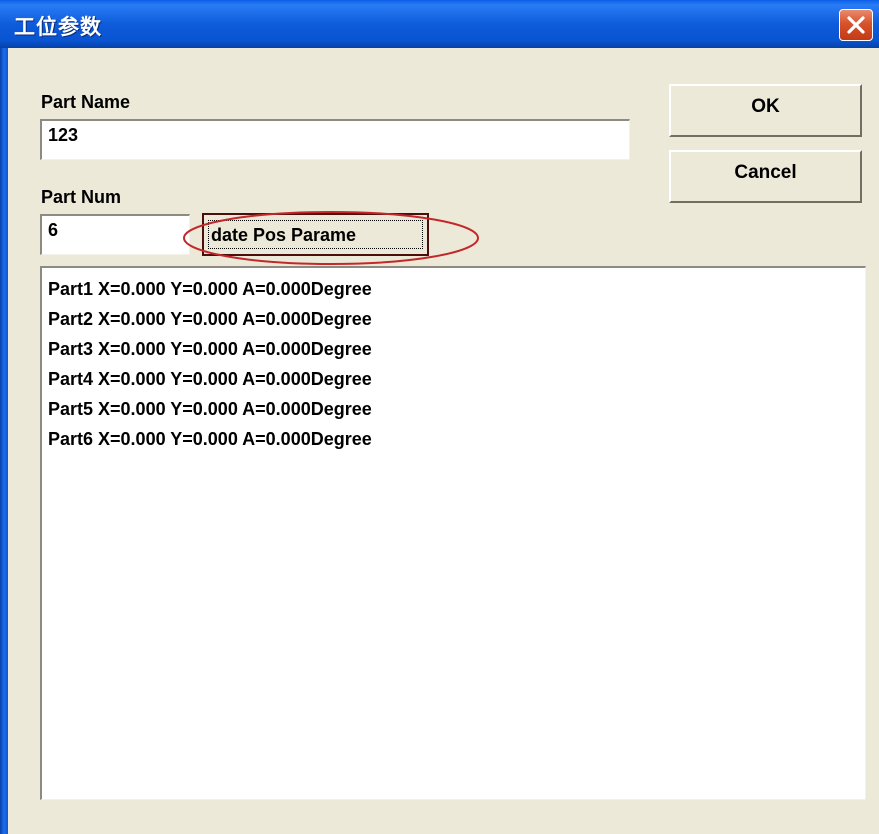 The height and width of the screenshot is (834, 879). Describe the element at coordinates (456, 439) in the screenshot. I see `list-item: Part6 X=0.000 Y=0.000 A=0.000Degree` at that location.